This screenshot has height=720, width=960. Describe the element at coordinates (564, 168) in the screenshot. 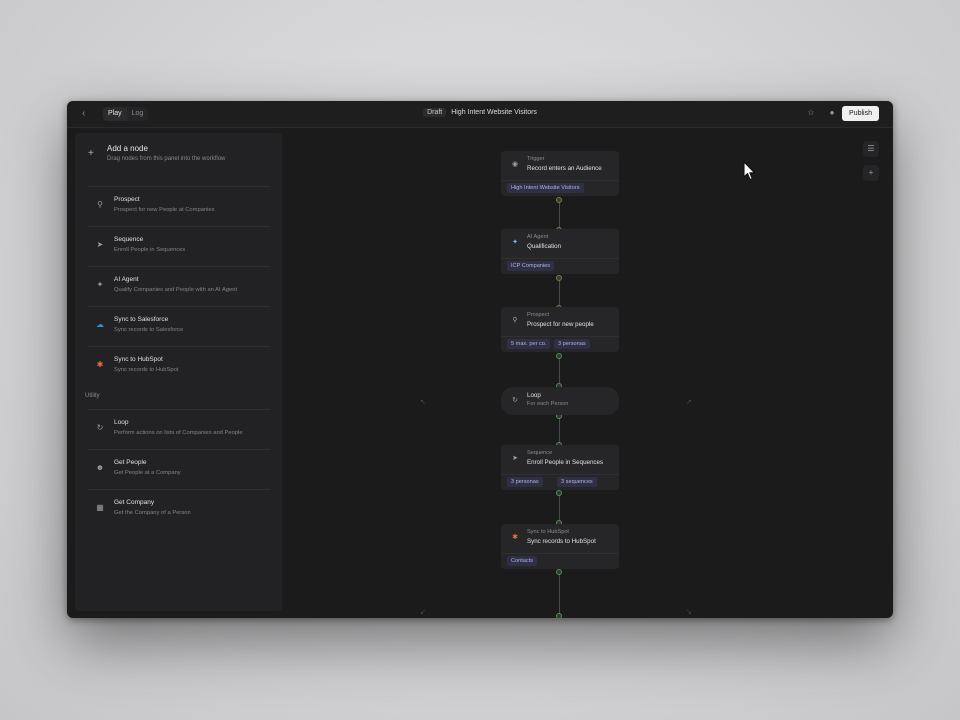

I see `node-name: Record enters an Audience` at that location.